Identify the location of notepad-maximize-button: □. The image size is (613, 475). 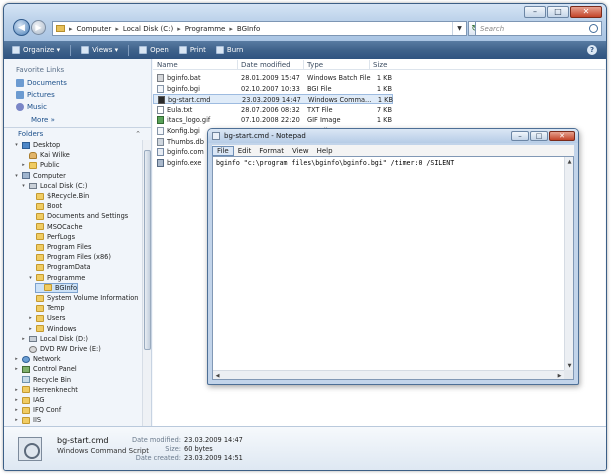
(539, 136).